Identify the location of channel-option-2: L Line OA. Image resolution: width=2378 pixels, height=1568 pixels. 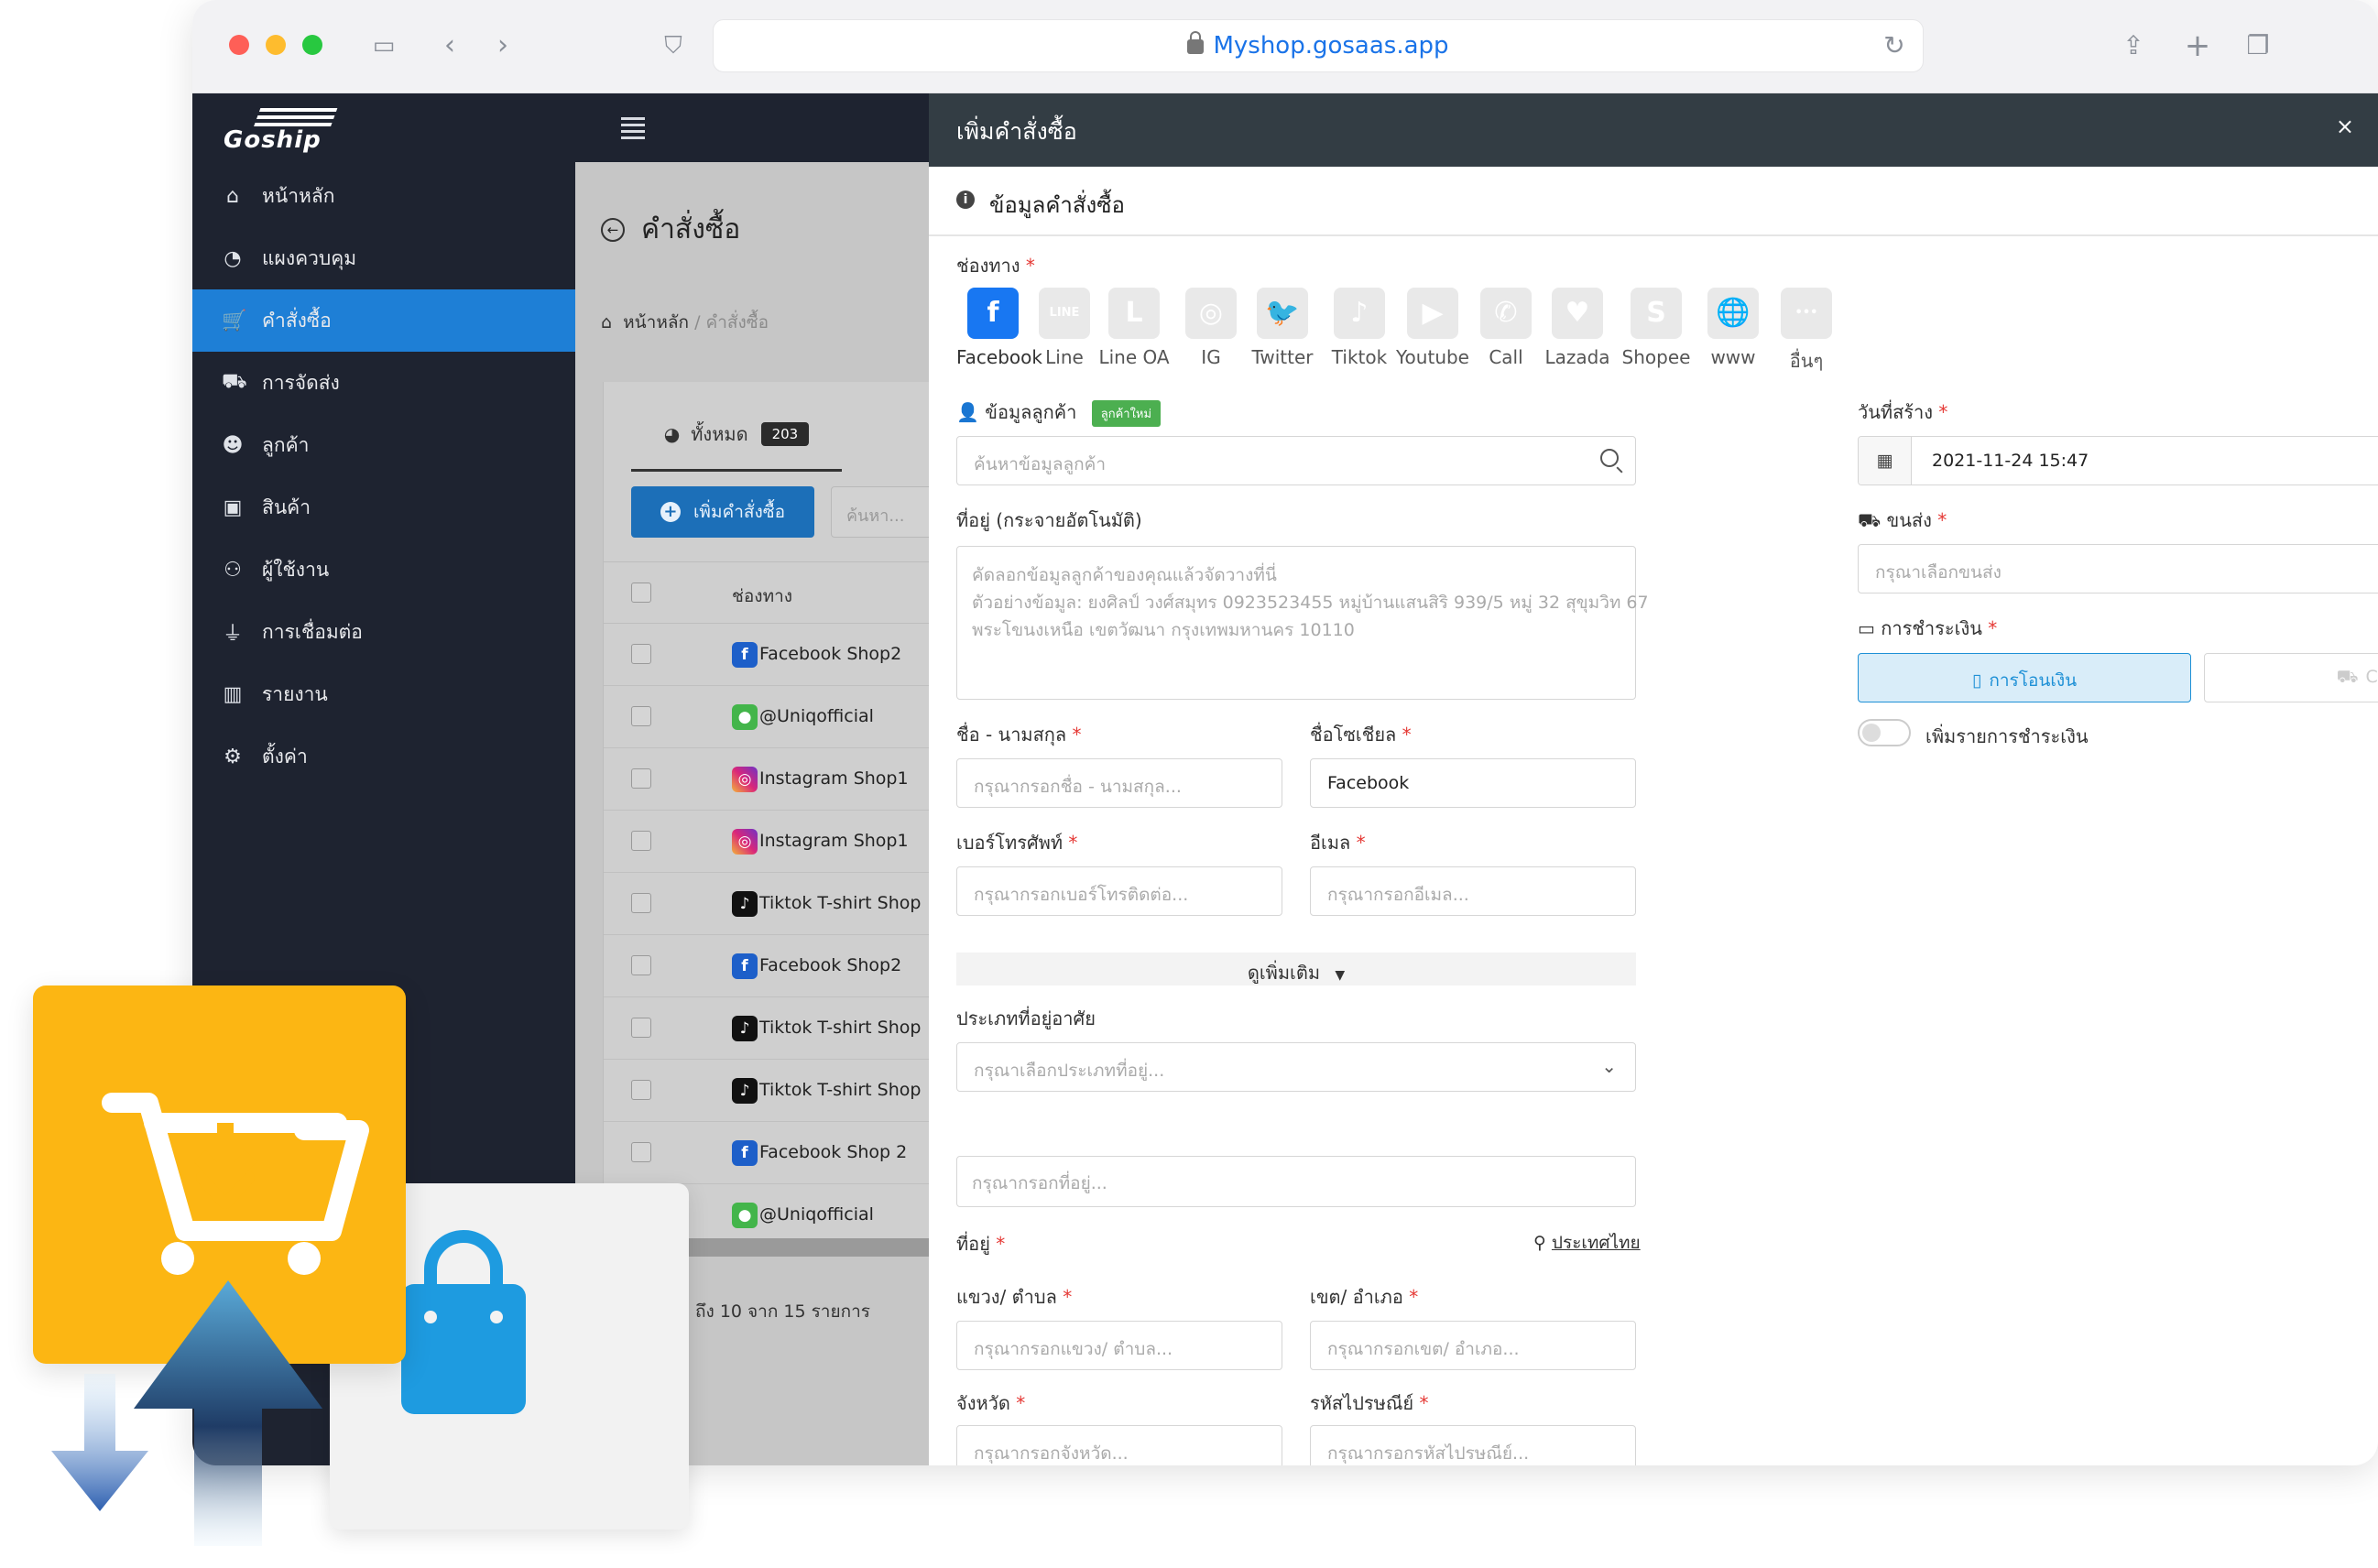
(1134, 328).